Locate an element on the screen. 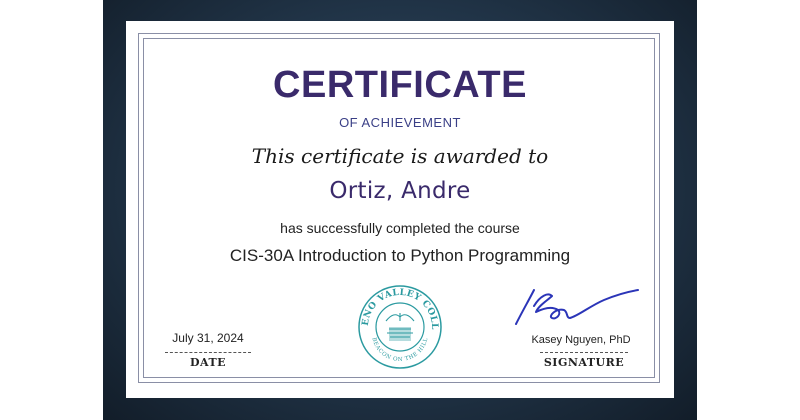 This screenshot has width=800, height=420. signature-icon is located at coordinates (577, 307).